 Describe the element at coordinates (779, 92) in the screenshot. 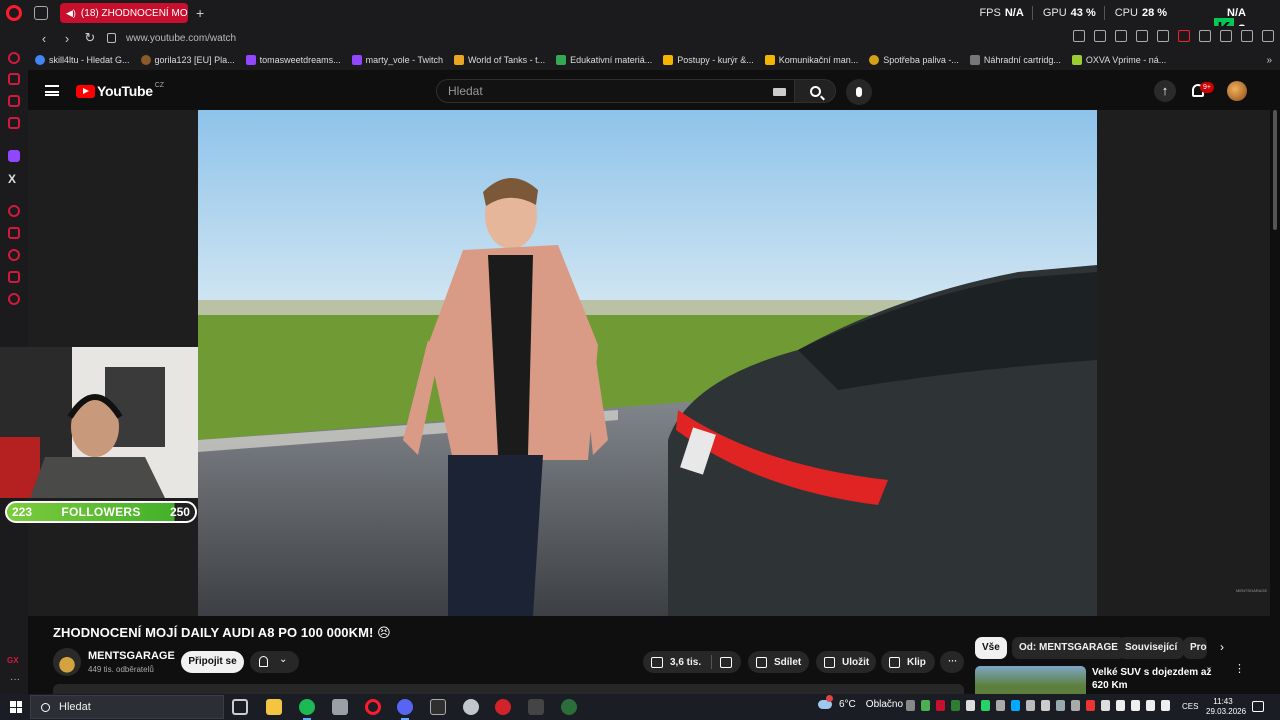

I see `keyboard-icon` at that location.